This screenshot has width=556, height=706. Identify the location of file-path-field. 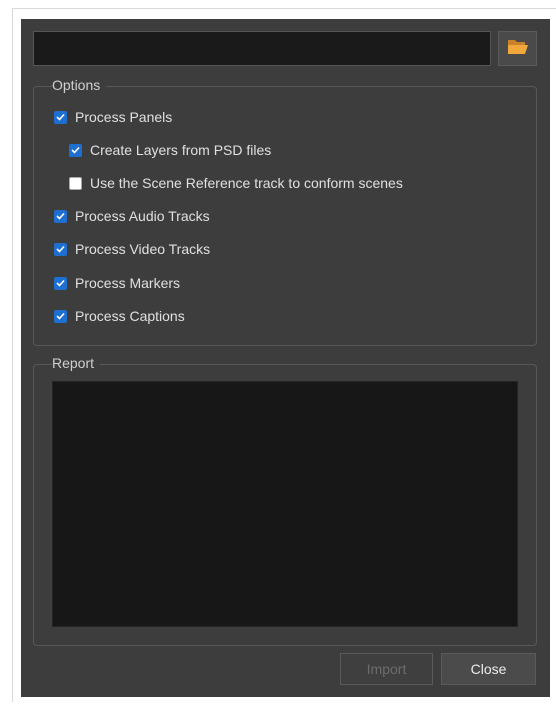
(262, 48).